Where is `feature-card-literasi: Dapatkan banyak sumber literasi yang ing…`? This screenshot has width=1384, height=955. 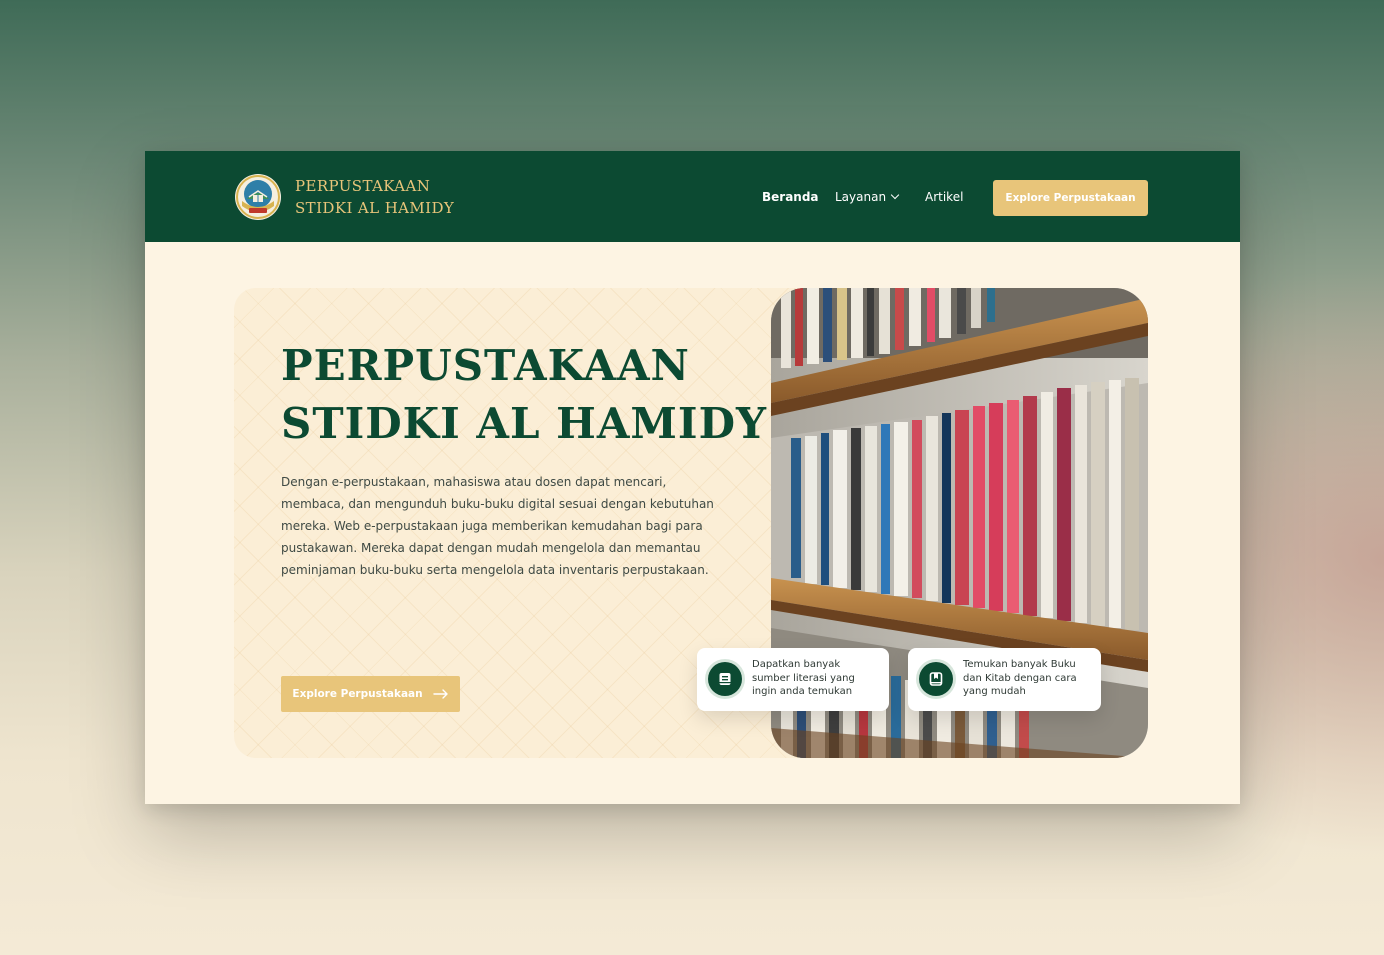
feature-card-literasi: Dapatkan banyak sumber literasi yang ing… is located at coordinates (793, 679).